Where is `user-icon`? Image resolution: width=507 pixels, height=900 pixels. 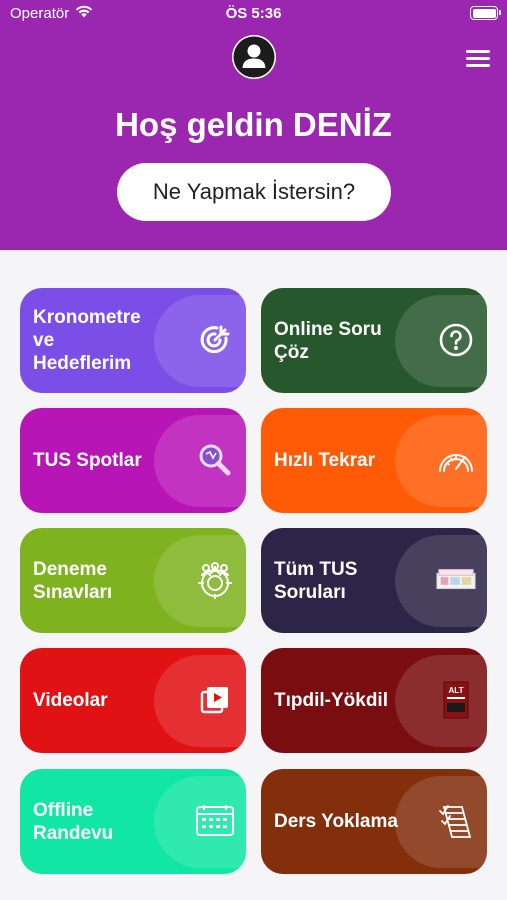
user-icon is located at coordinates (254, 57).